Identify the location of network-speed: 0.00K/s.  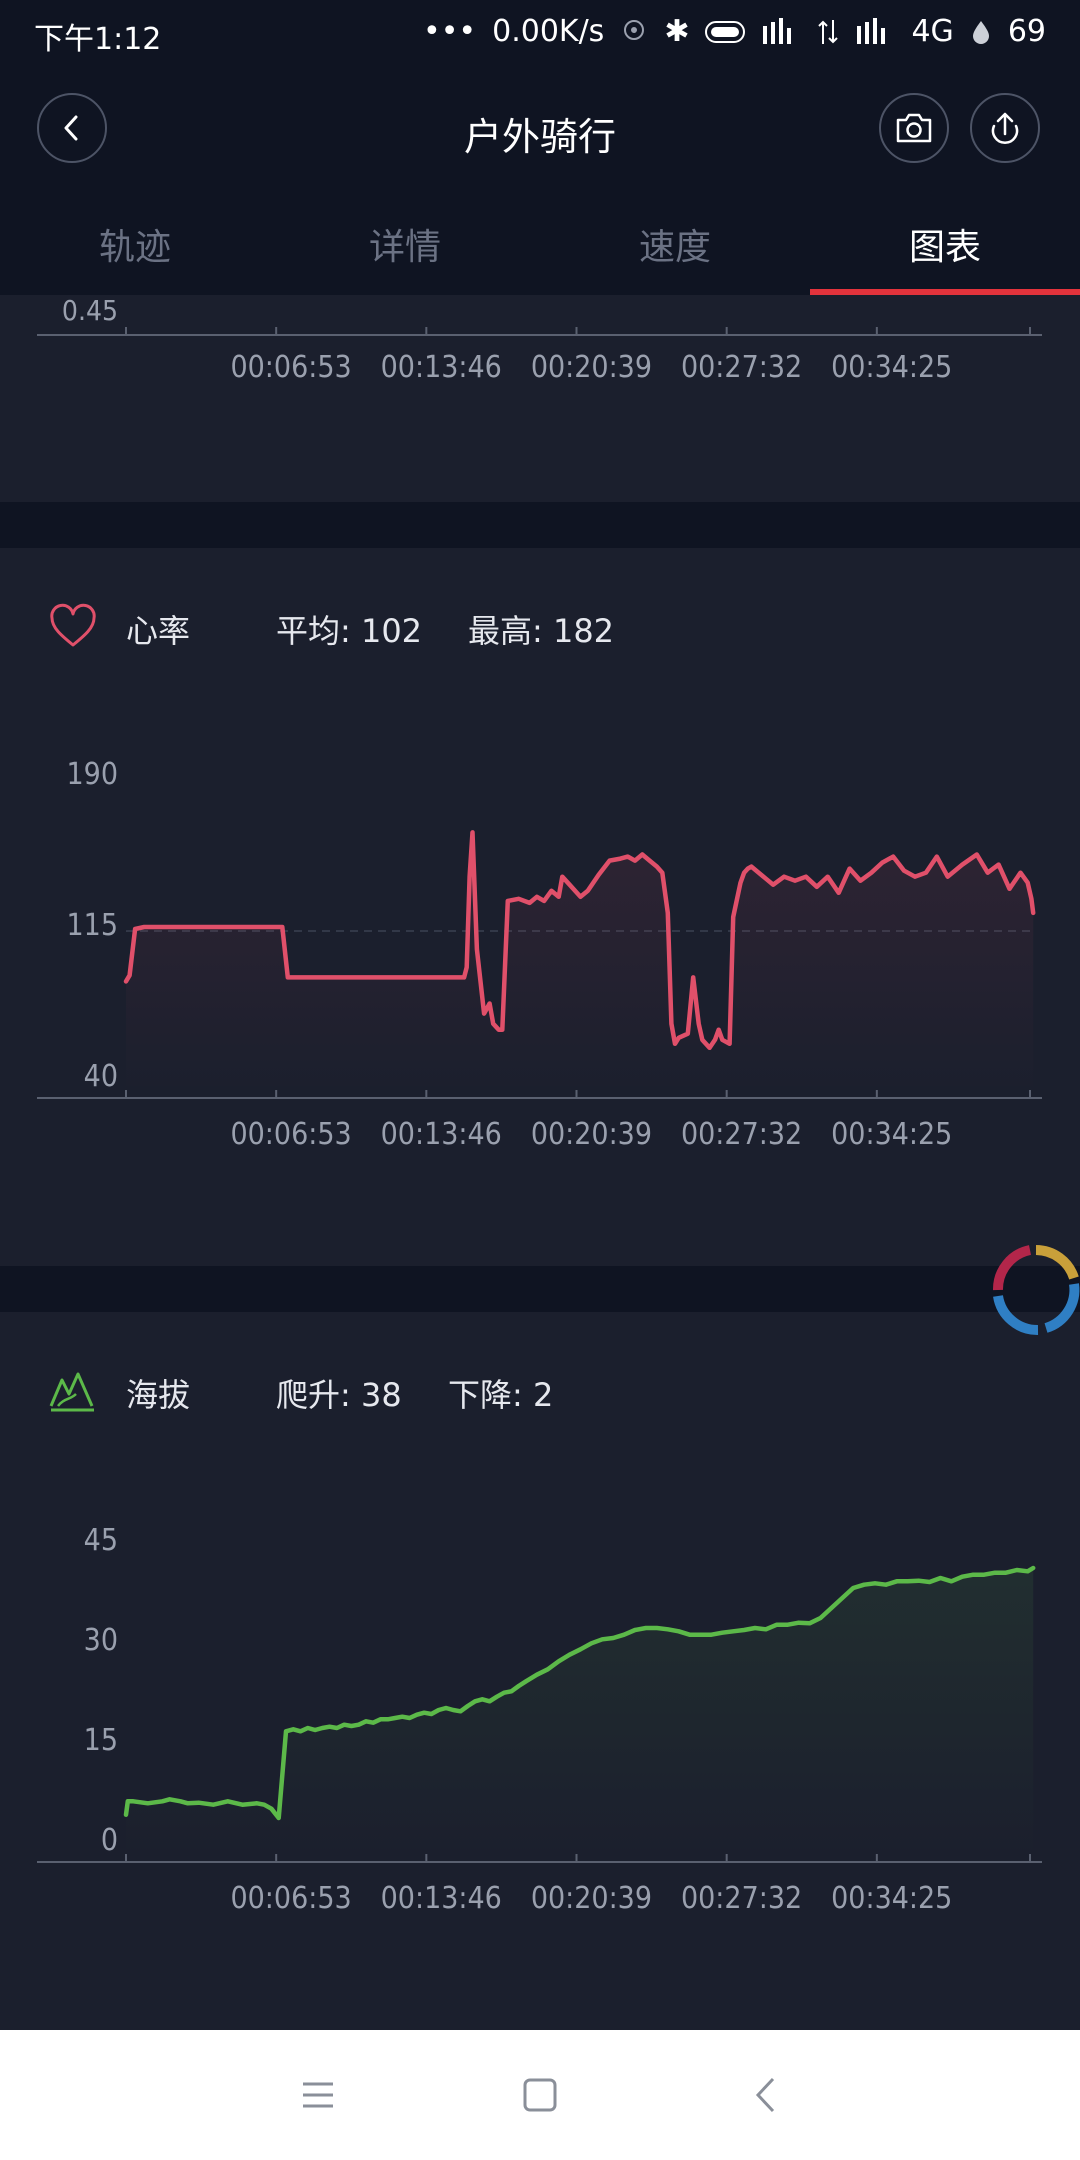
(548, 31).